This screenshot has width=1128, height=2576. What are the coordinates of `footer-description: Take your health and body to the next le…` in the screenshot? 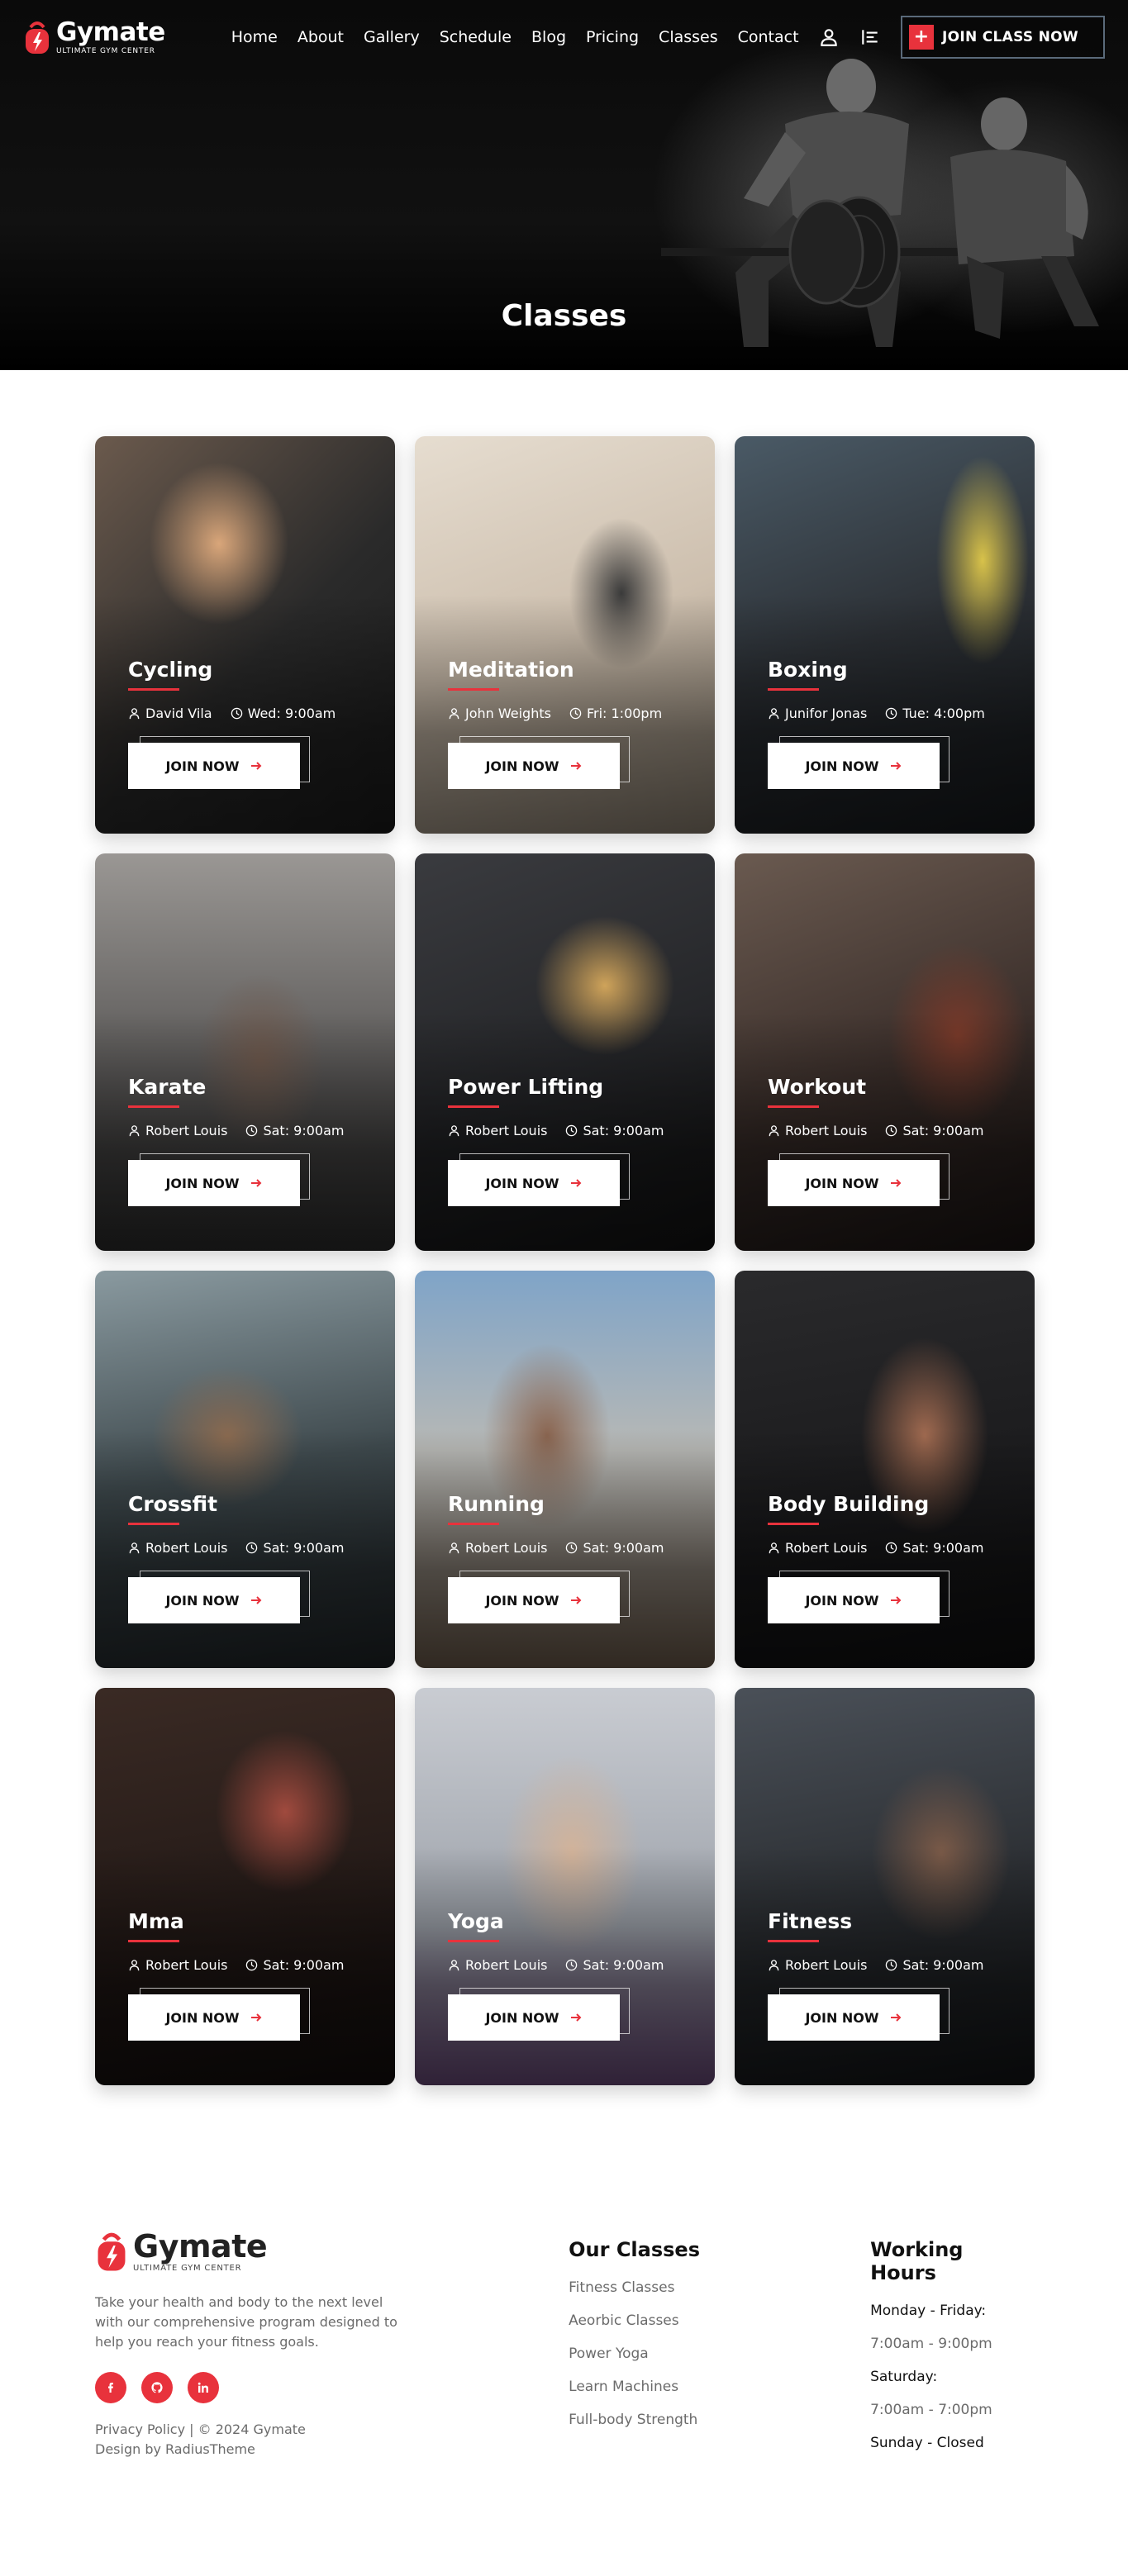 It's located at (246, 2322).